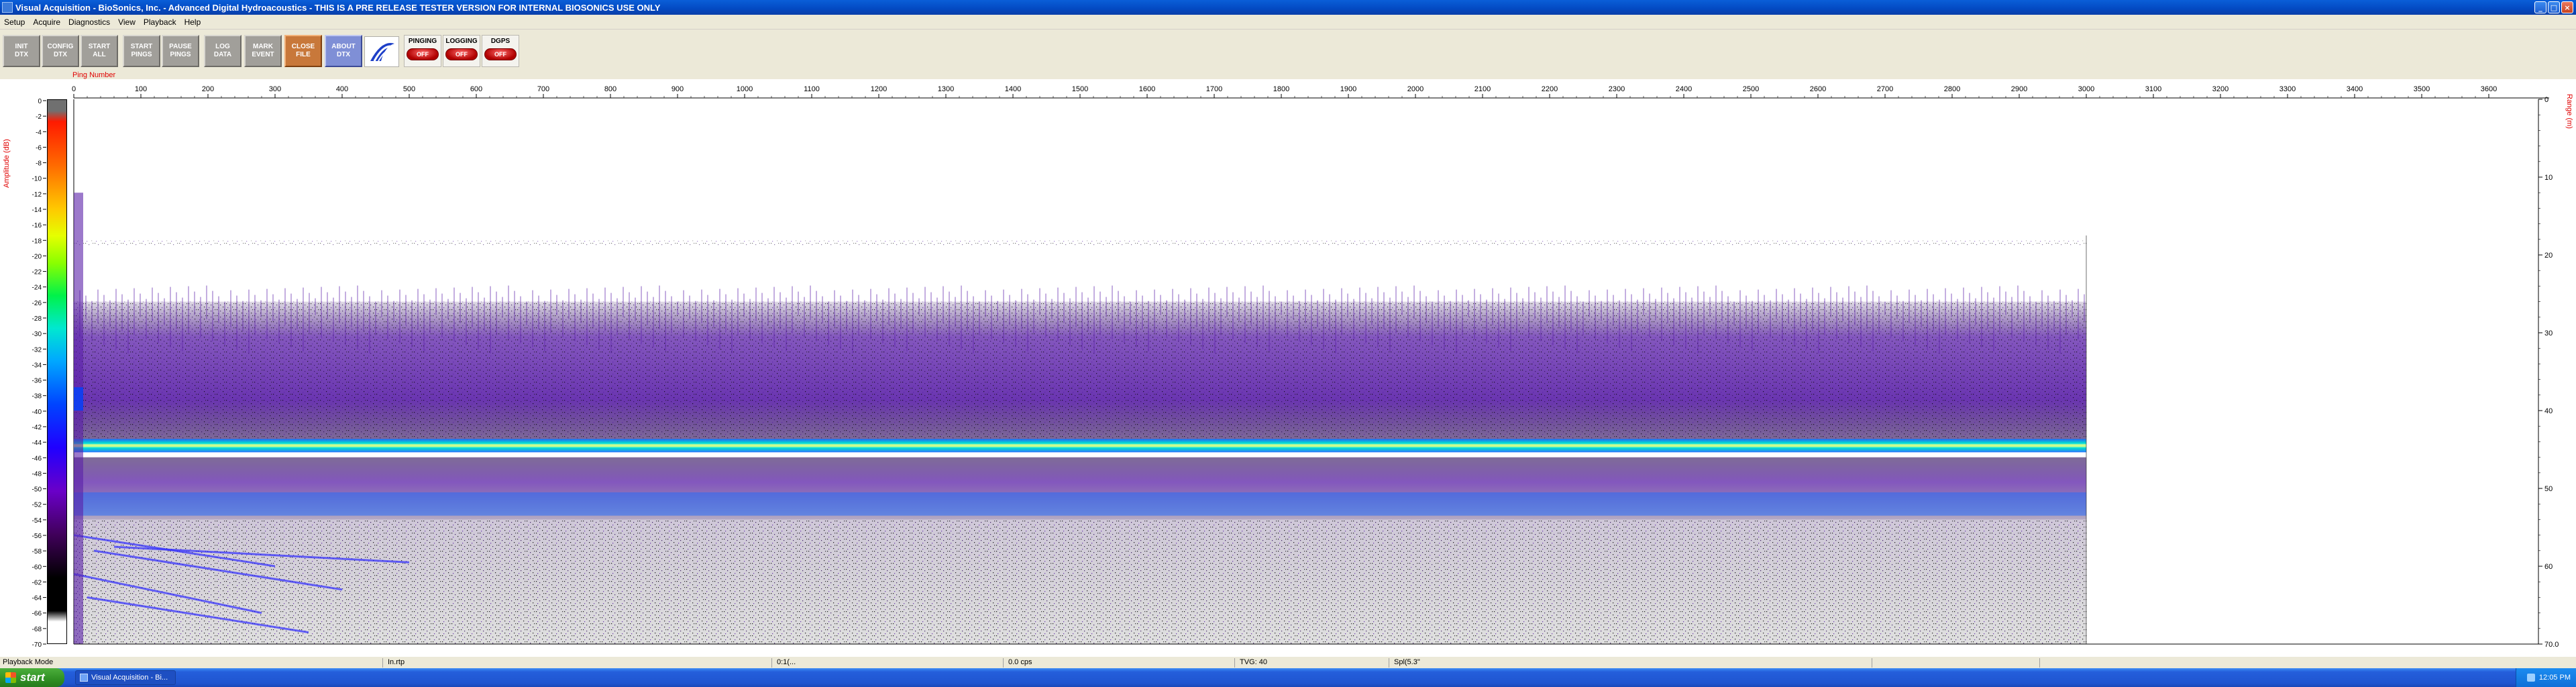 The width and height of the screenshot is (2576, 687). Describe the element at coordinates (2530, 678) in the screenshot. I see `network-icon` at that location.